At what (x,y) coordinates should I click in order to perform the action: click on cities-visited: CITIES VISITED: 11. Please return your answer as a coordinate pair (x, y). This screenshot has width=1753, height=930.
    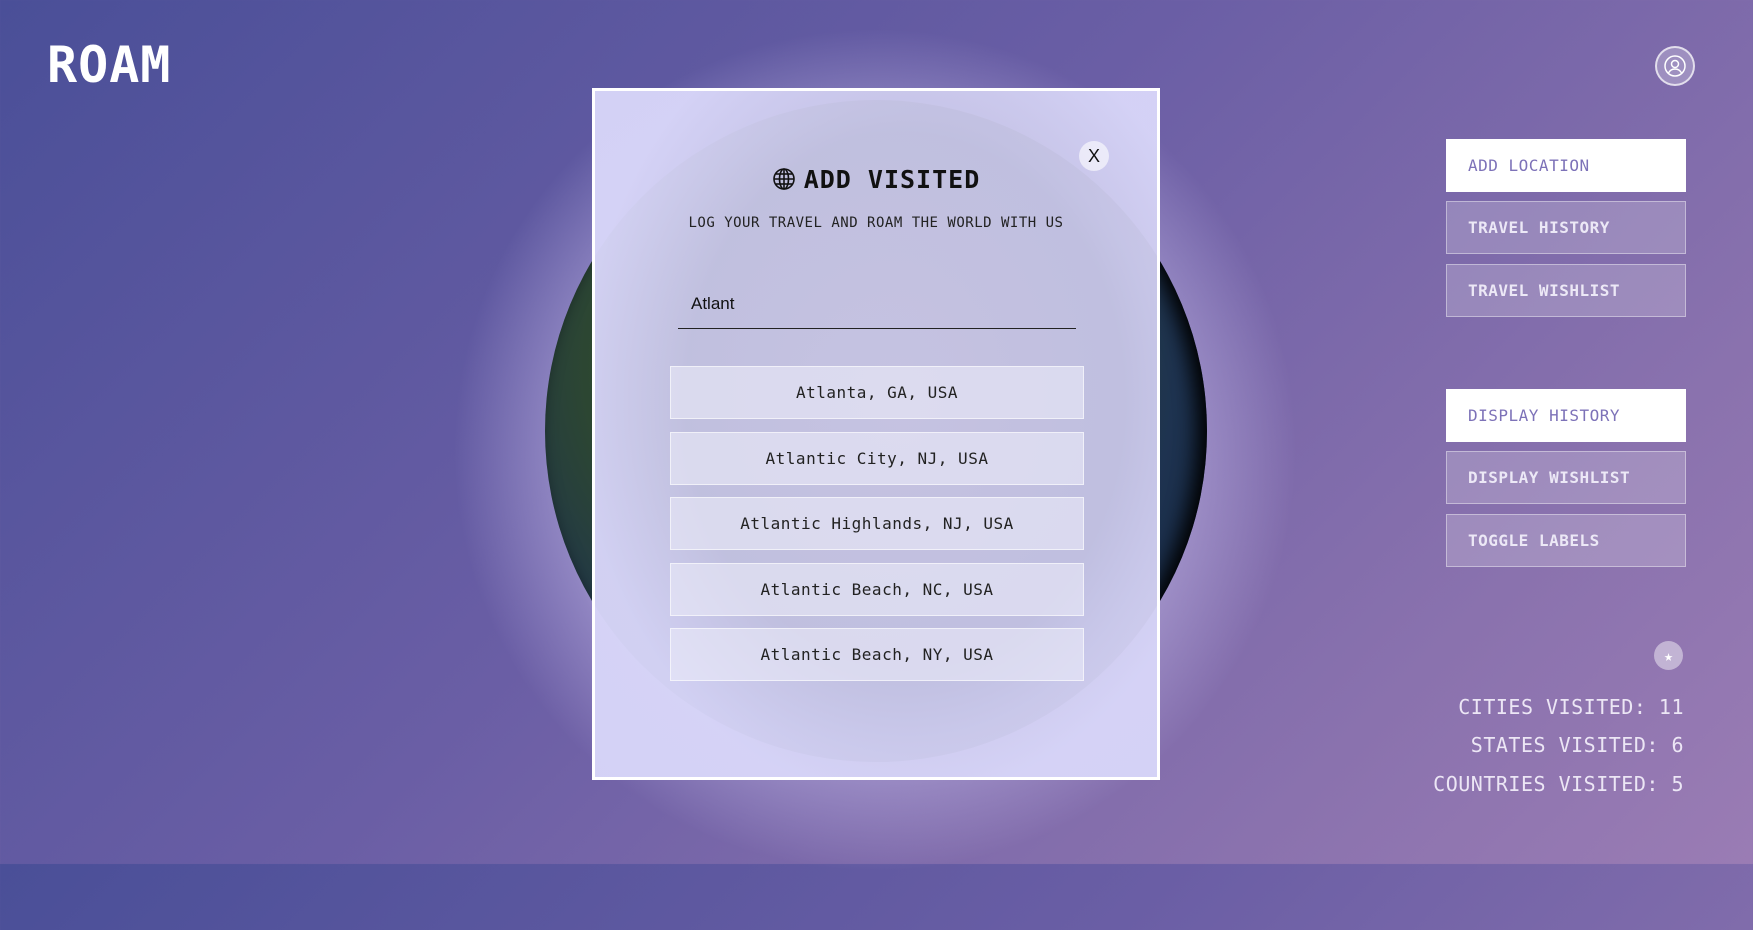
    Looking at the image, I should click on (1571, 707).